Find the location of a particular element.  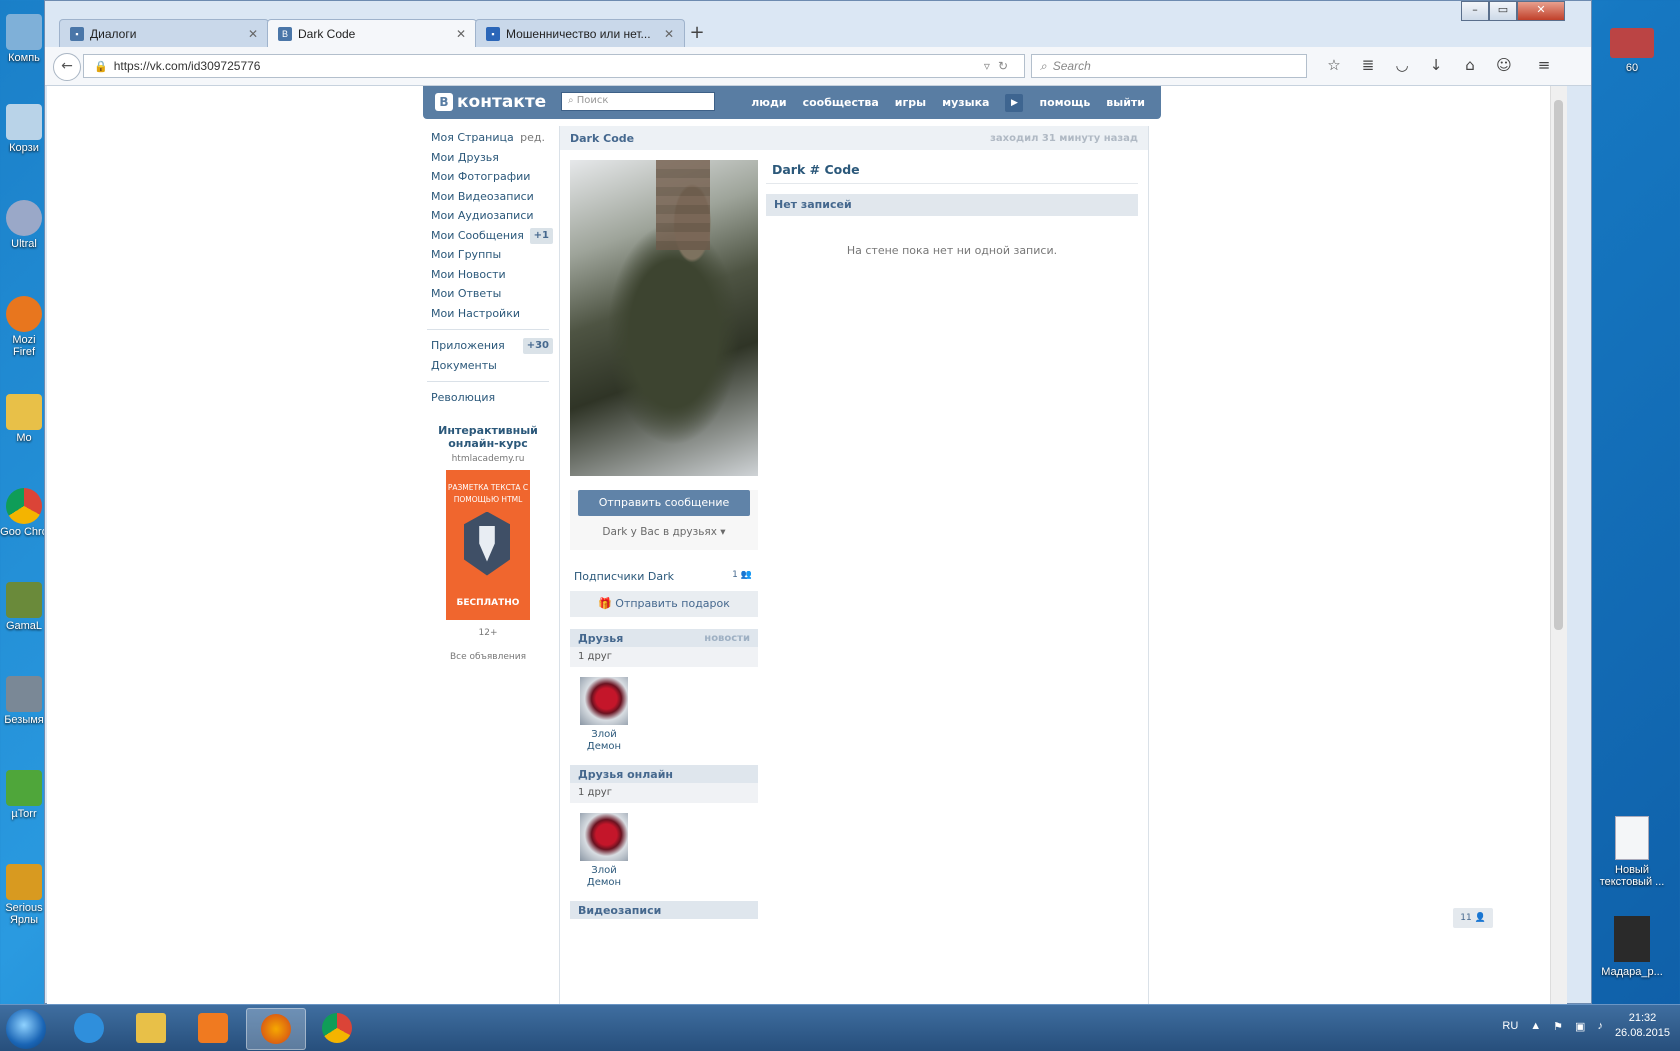

pocket-icon: ◡ is located at coordinates (1402, 65).